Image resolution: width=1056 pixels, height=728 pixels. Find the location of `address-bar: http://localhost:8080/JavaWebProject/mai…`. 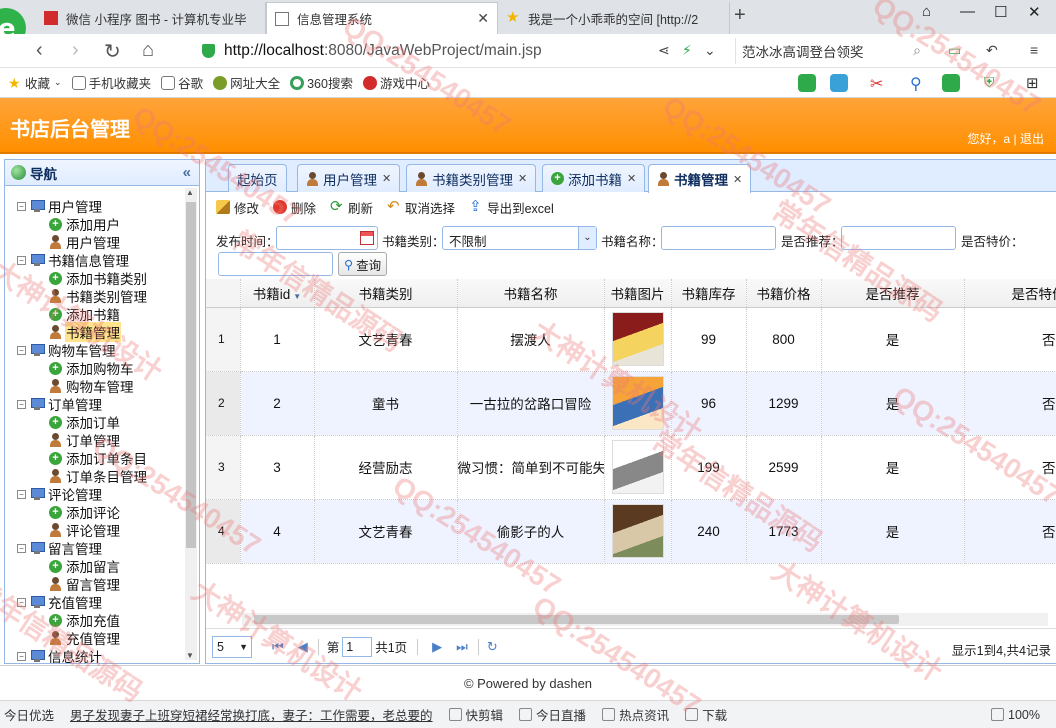

address-bar: http://localhost:8080/JavaWebProject/mai… is located at coordinates (461, 51).